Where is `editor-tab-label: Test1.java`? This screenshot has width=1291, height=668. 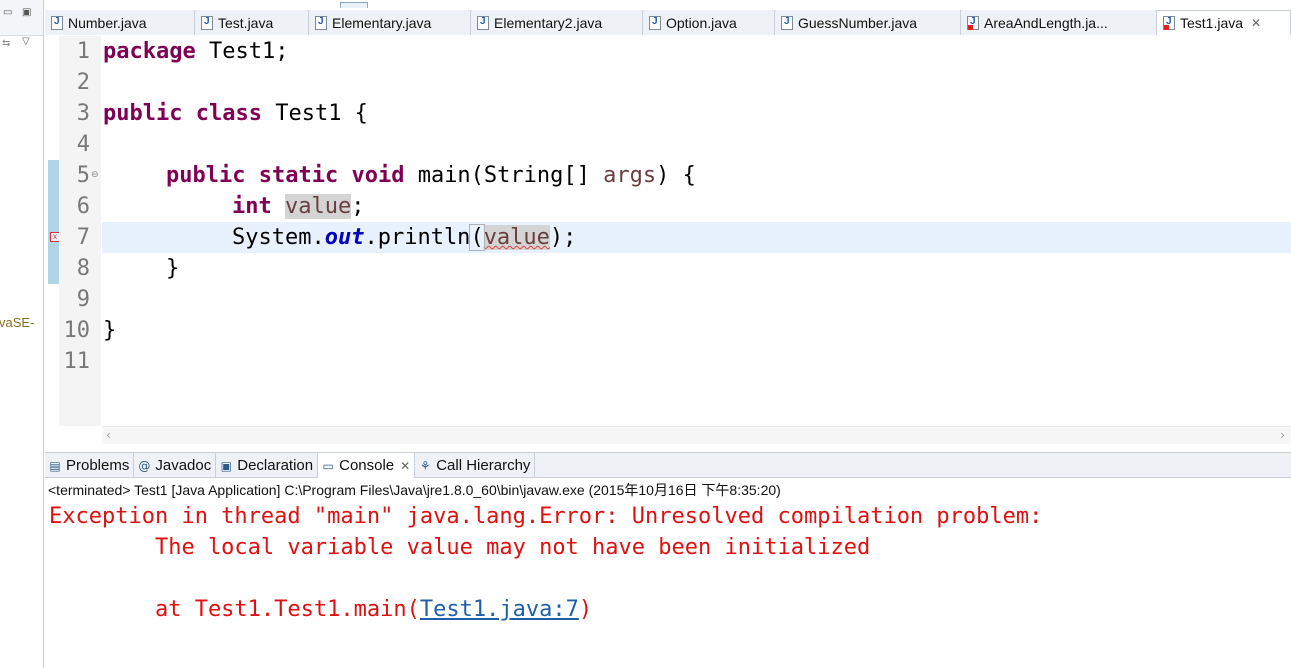
editor-tab-label: Test1.java is located at coordinates (1212, 23).